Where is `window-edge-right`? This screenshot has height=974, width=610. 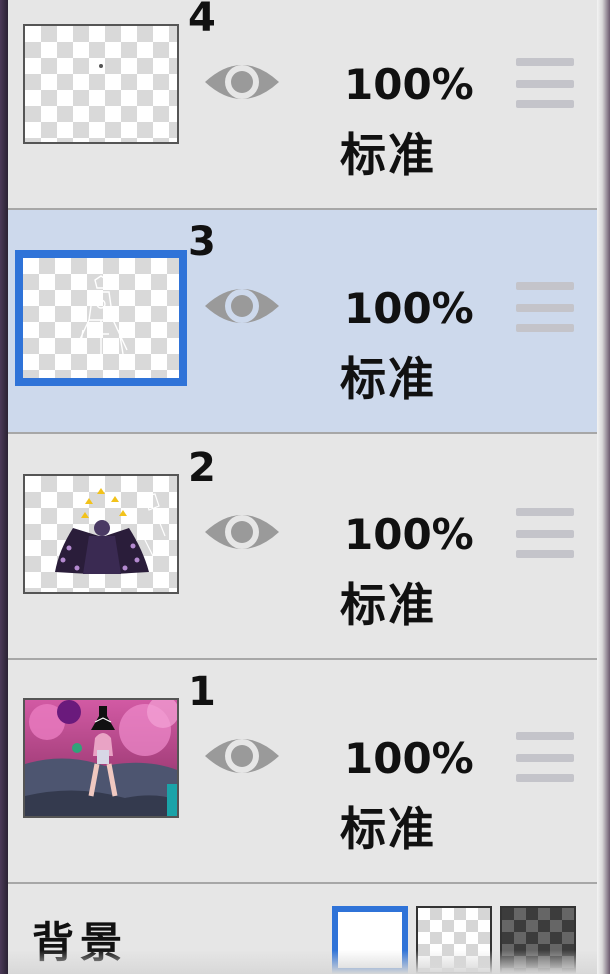
window-edge-right is located at coordinates (603, 487).